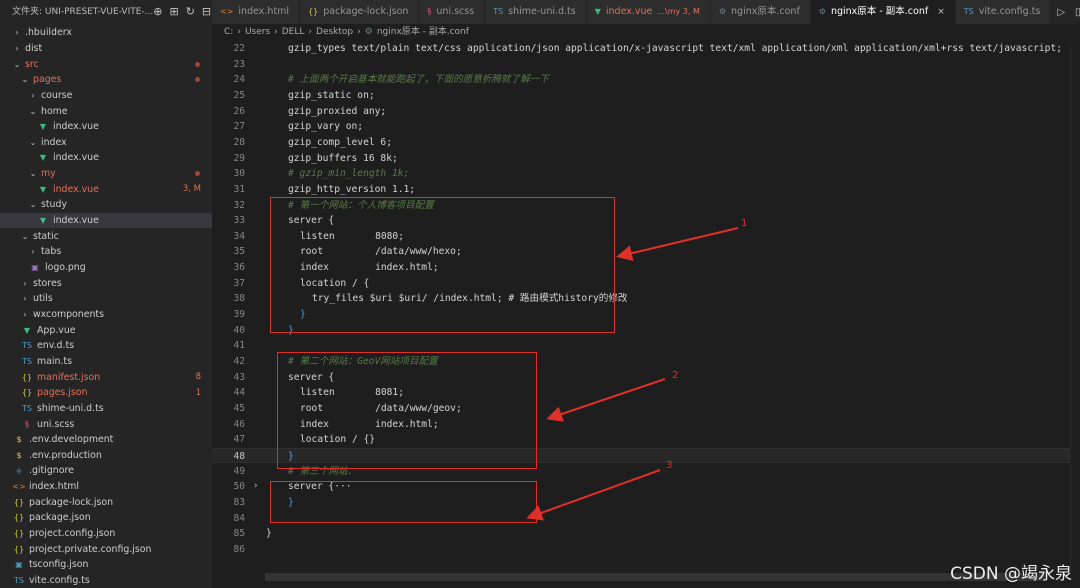 The image size is (1080, 588). Describe the element at coordinates (47, 80) in the screenshot. I see `tree-item-label: pages` at that location.